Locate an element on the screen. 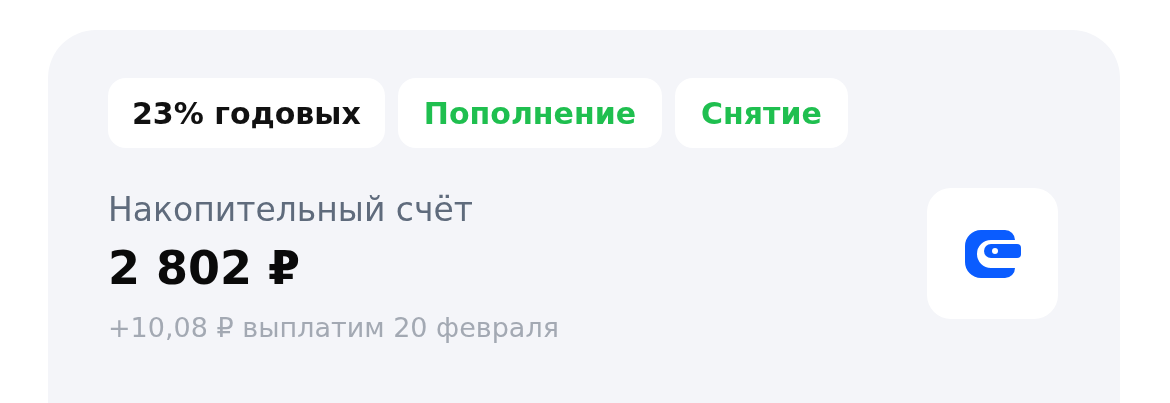  wallet-icon is located at coordinates (992, 253).